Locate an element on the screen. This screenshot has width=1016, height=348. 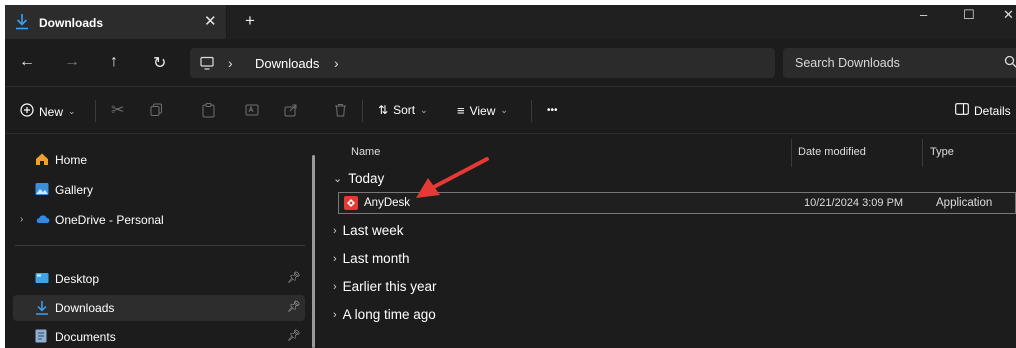
sidebar-item-desktop: Desktop 📌︎ is located at coordinates (159, 279).